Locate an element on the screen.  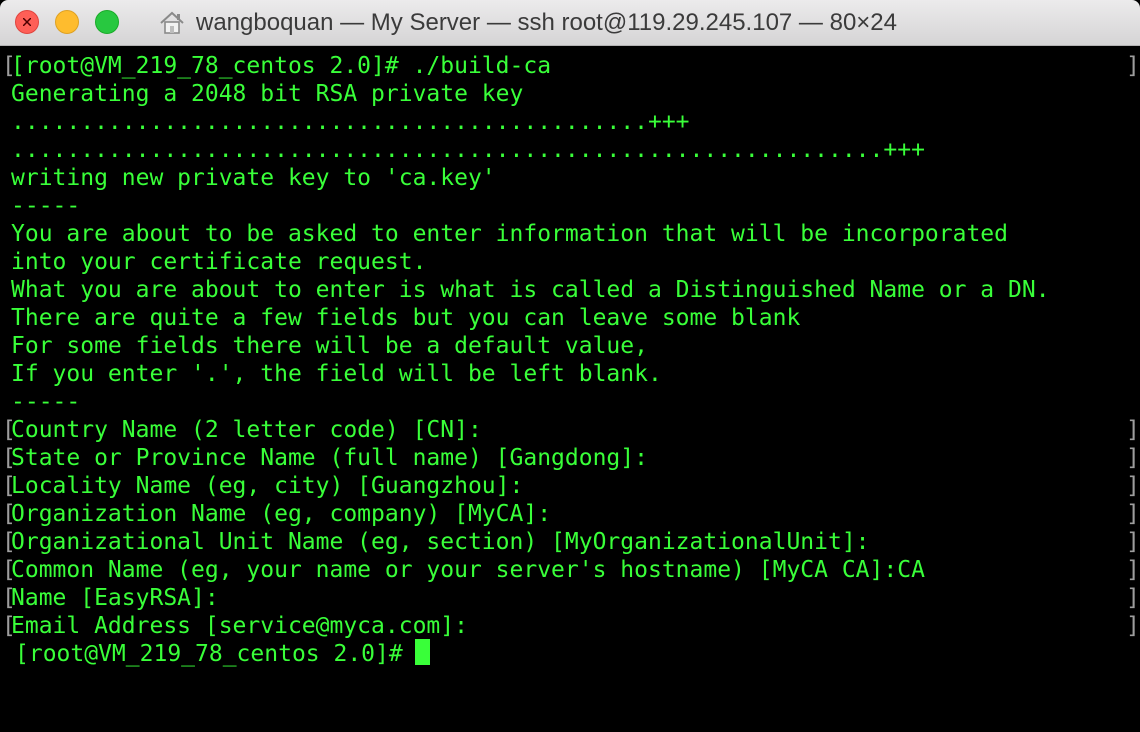
zoom-button is located at coordinates (107, 22).